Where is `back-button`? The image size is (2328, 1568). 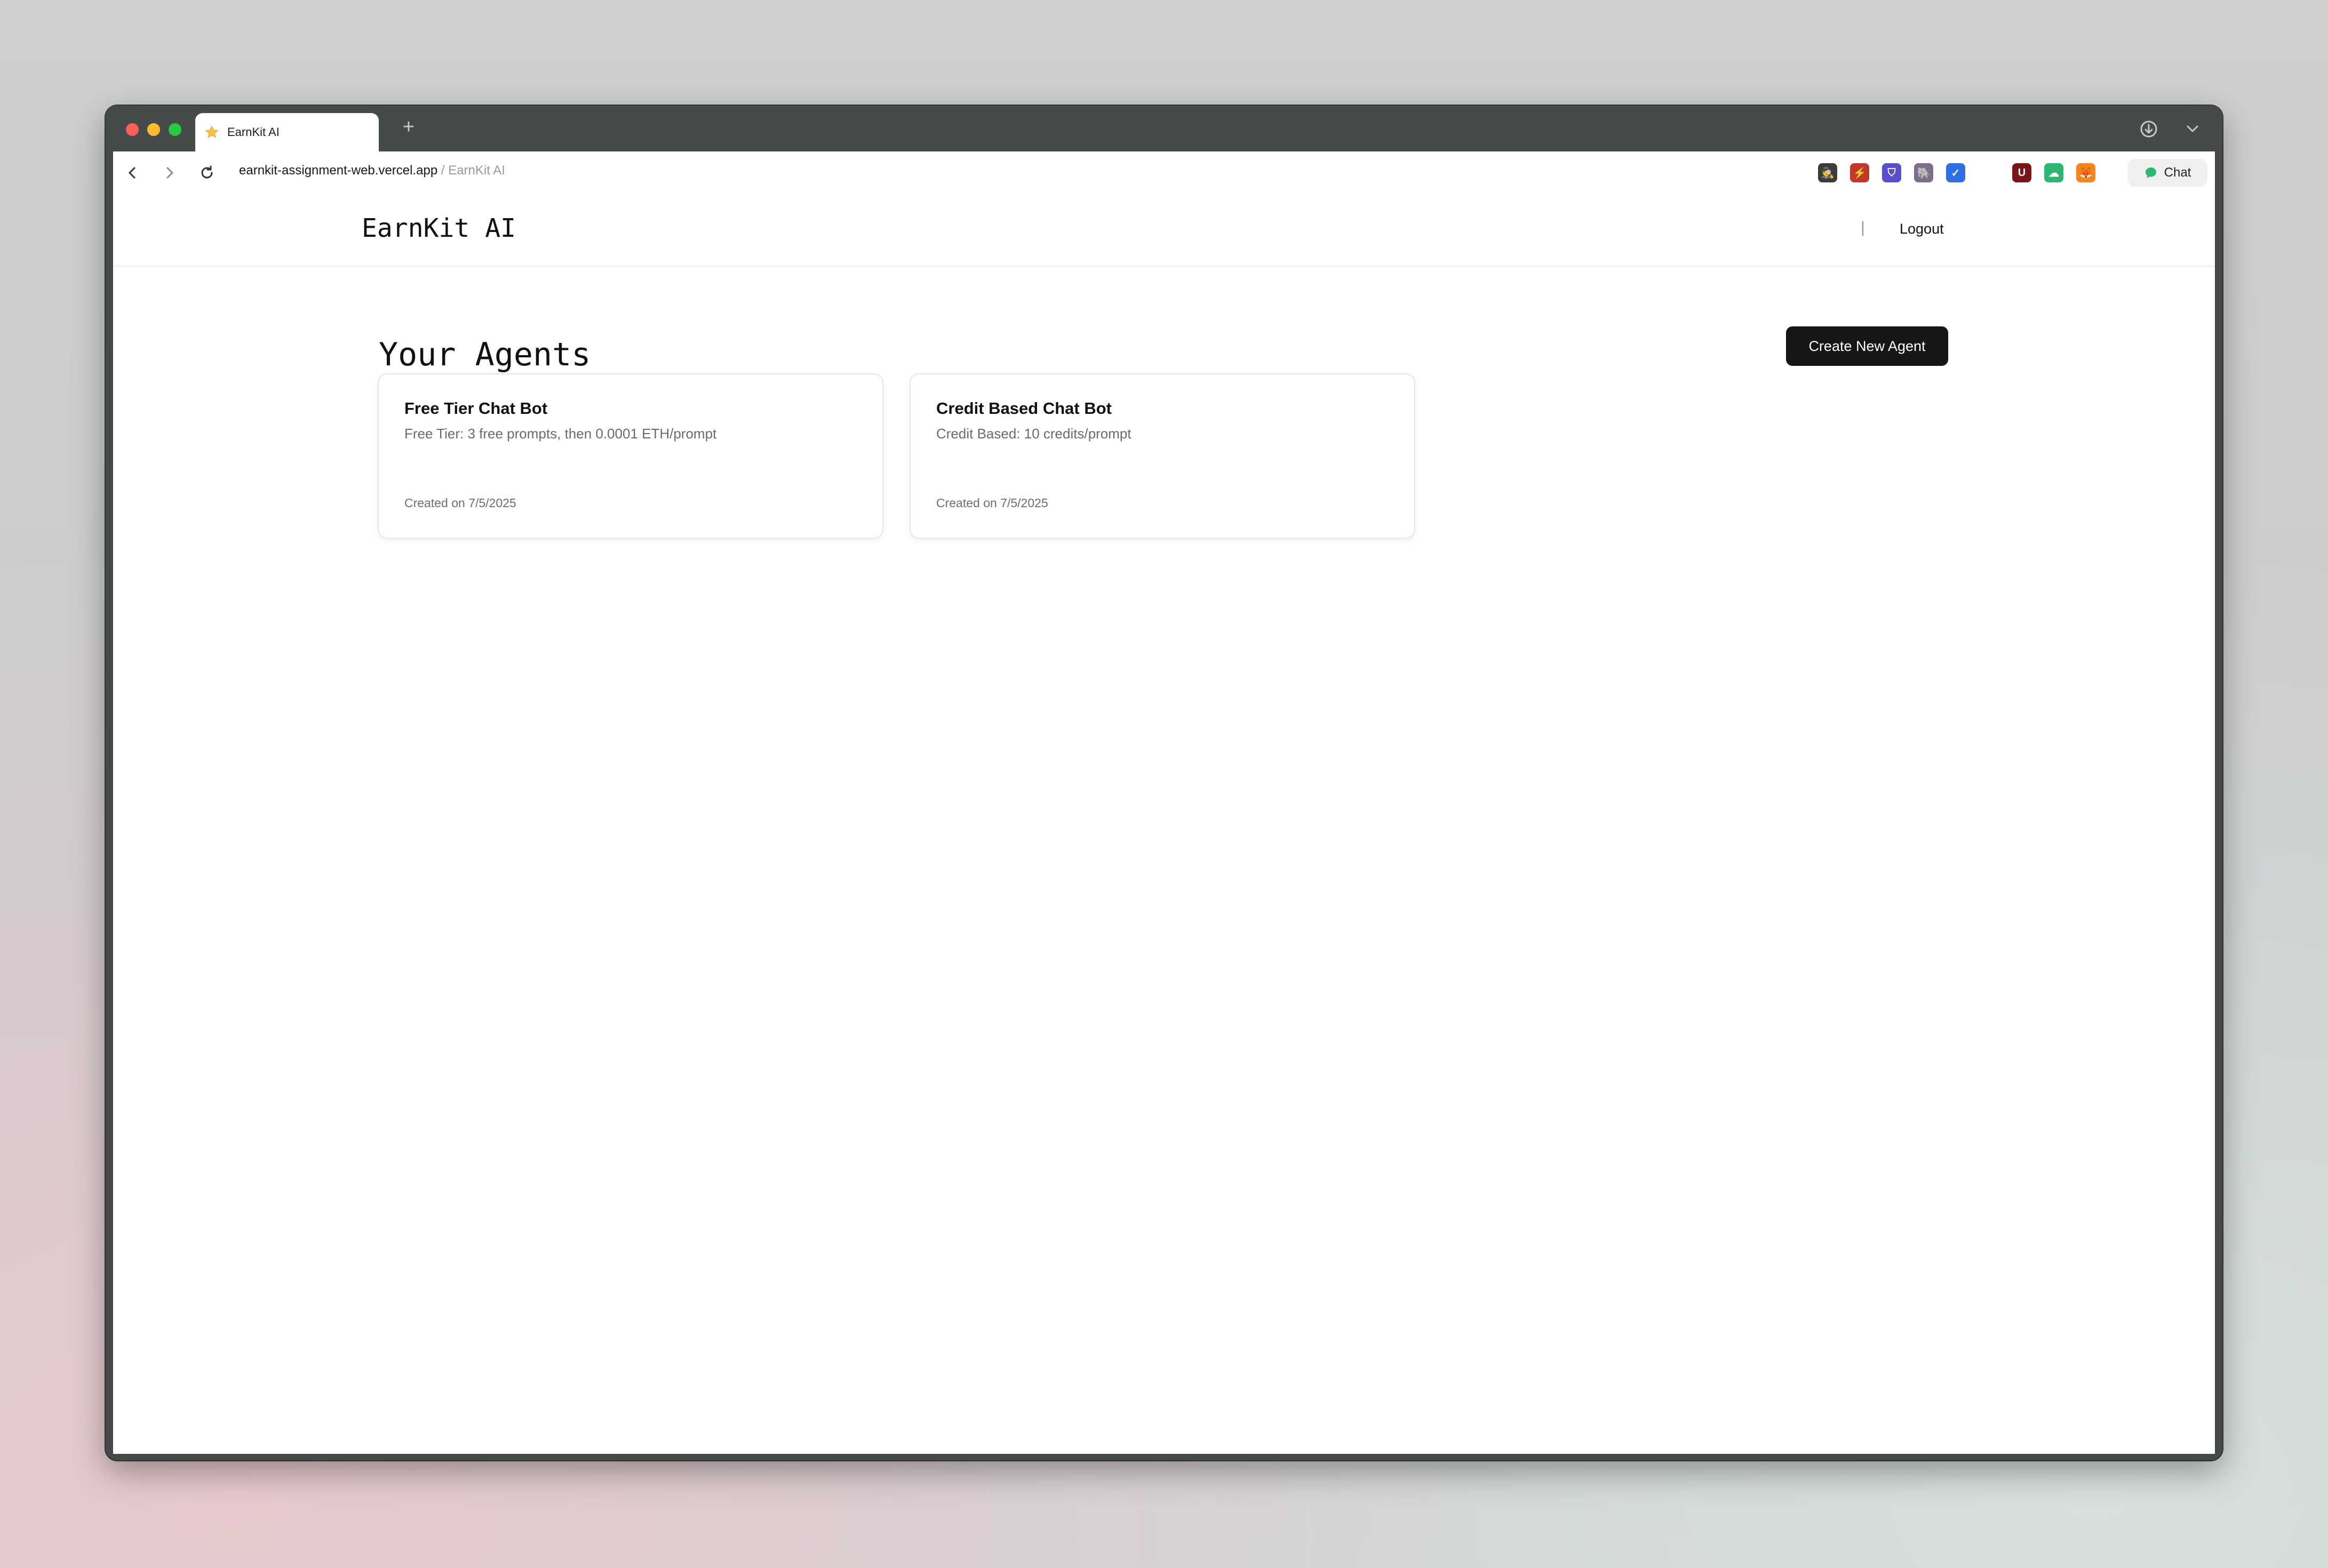 back-button is located at coordinates (132, 173).